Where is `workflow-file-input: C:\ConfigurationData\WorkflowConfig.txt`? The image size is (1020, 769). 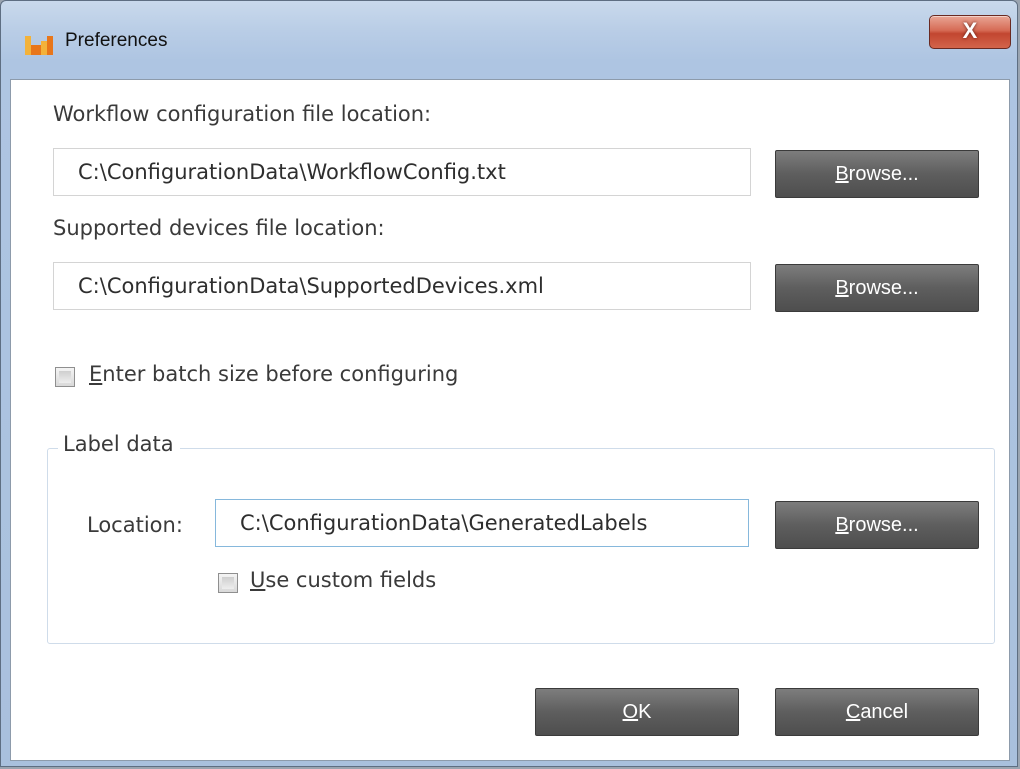 workflow-file-input: C:\ConfigurationData\WorkflowConfig.txt is located at coordinates (402, 172).